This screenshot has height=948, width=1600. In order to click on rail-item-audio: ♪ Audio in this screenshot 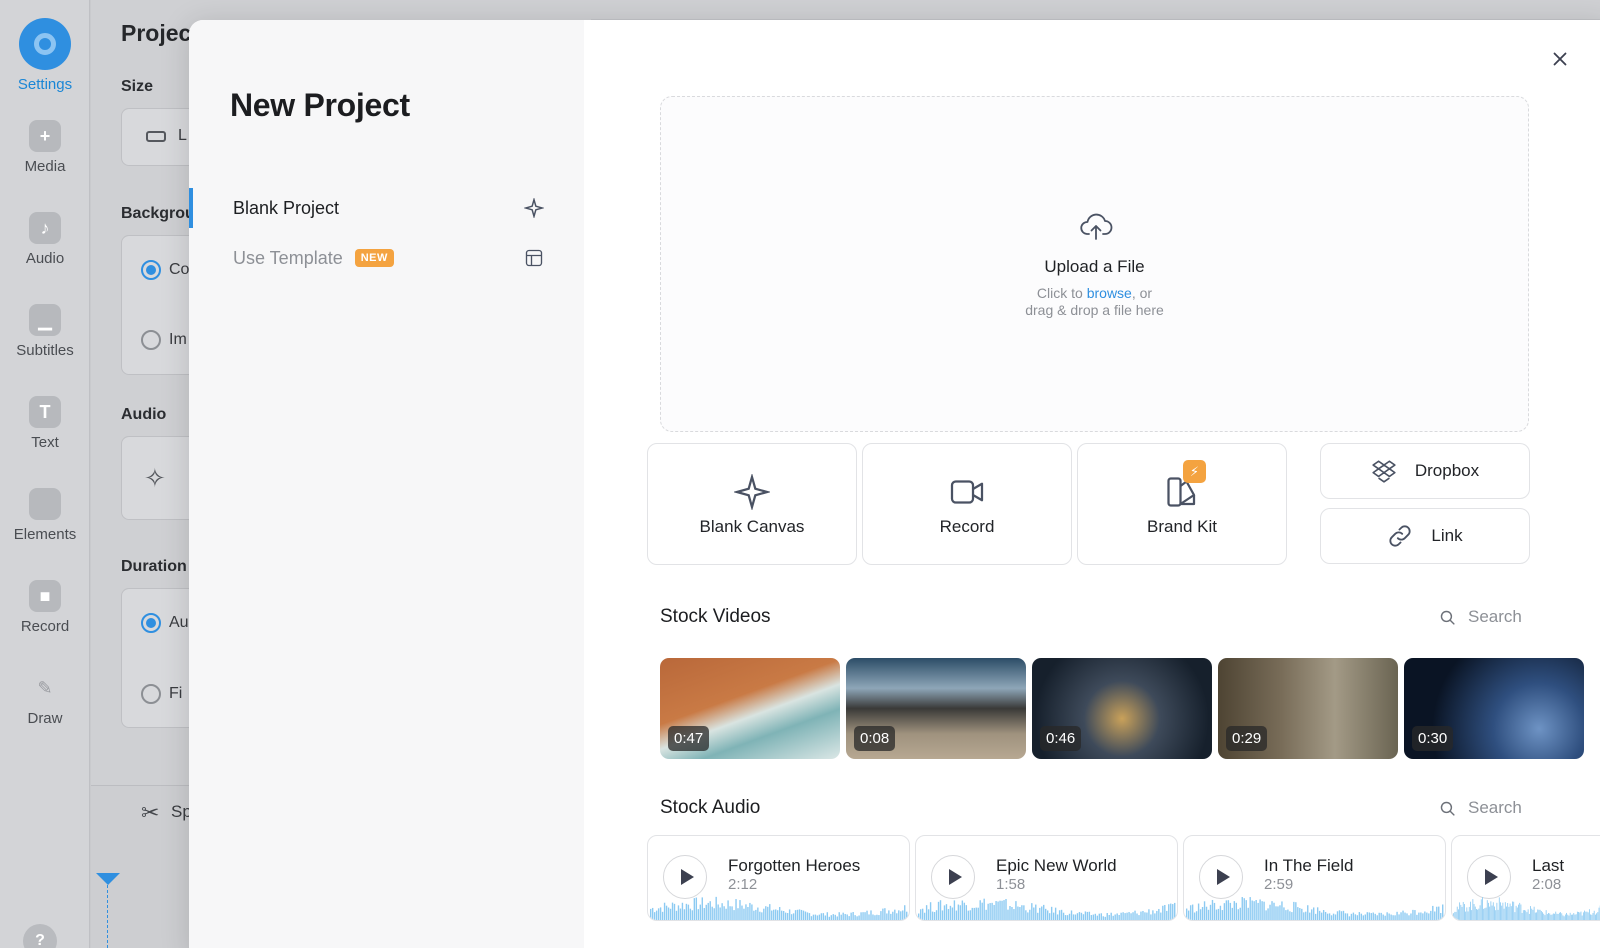, I will do `click(45, 239)`.